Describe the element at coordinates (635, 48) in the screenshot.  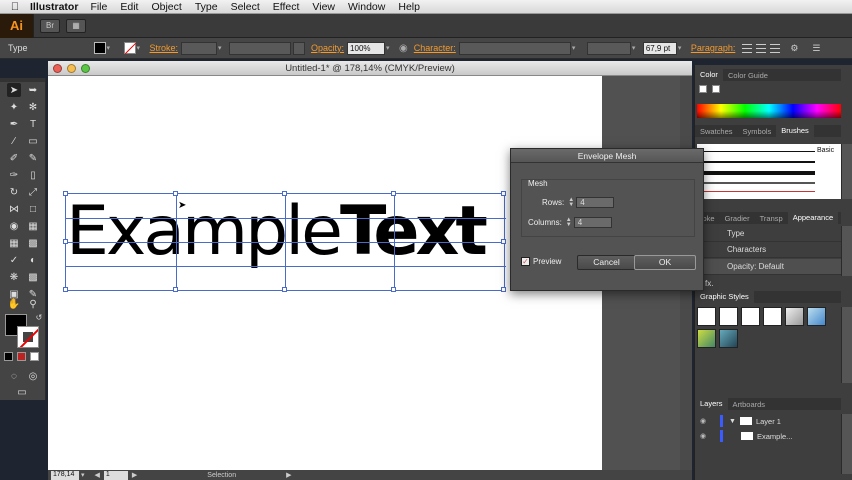
I see `font-style-dropdown-icon: ▾` at that location.